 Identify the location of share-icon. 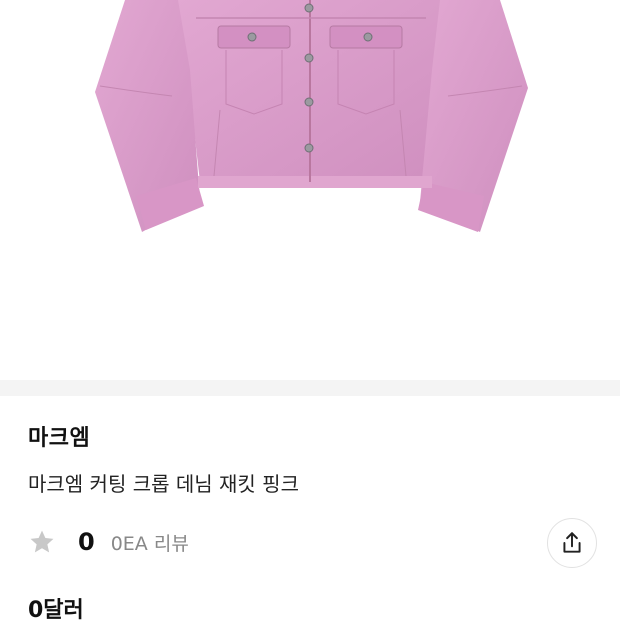
(572, 543).